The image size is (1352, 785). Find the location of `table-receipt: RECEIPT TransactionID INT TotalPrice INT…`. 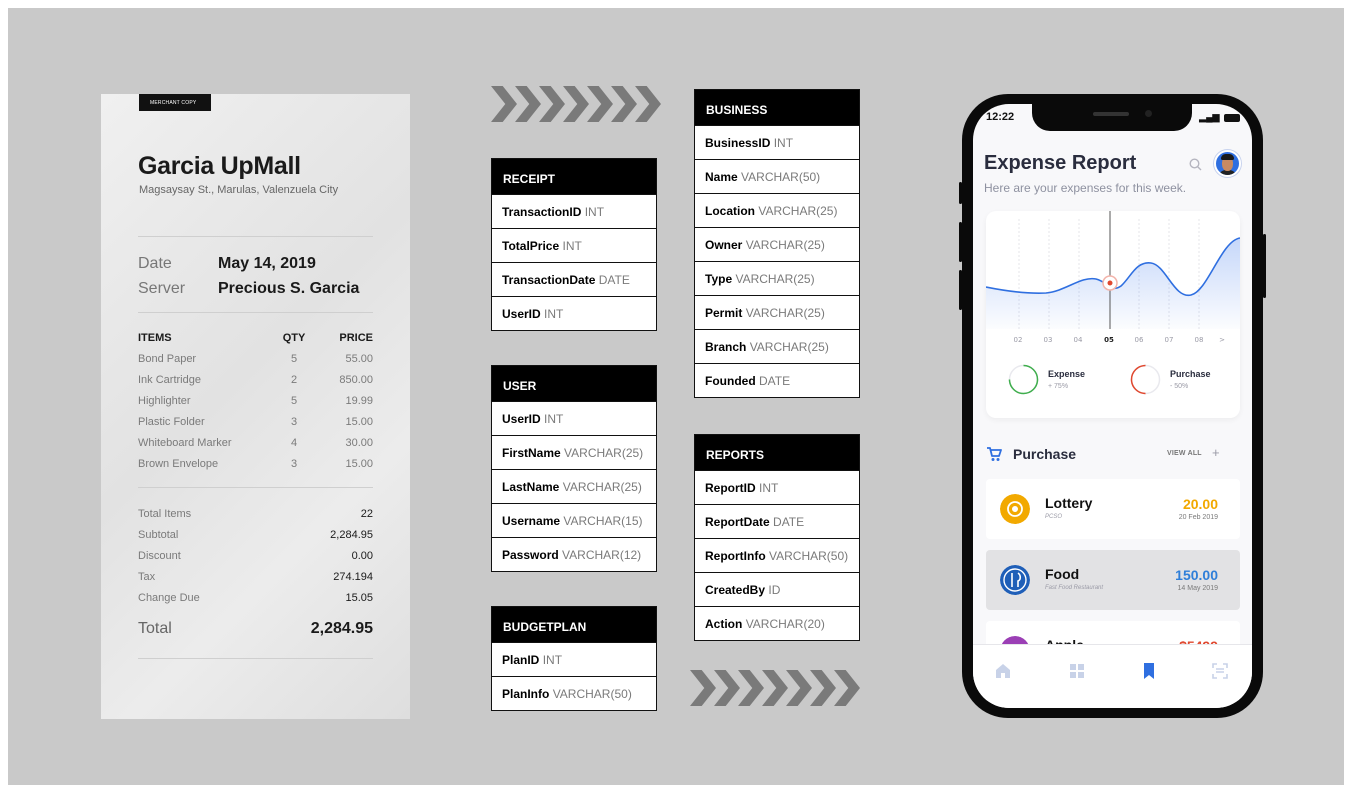

table-receipt: RECEIPT TransactionID INT TotalPrice INT… is located at coordinates (574, 244).